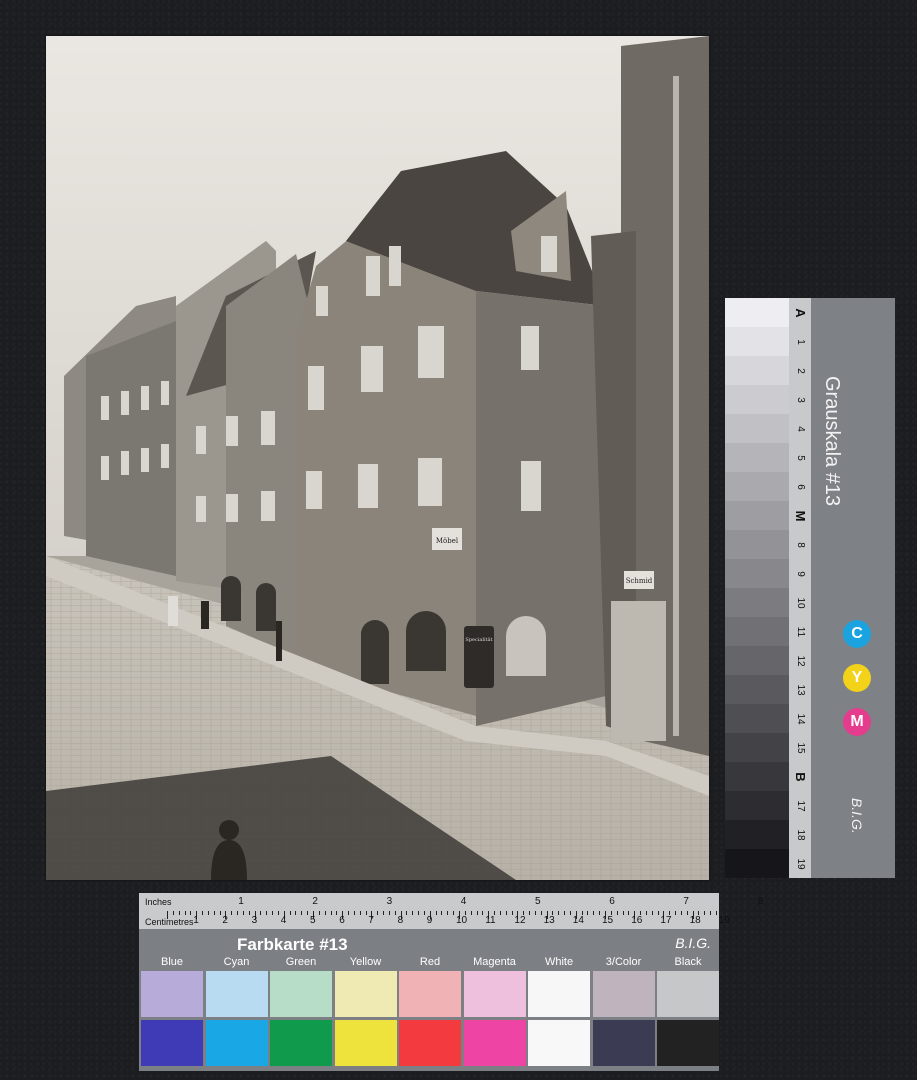 Image resolution: width=917 pixels, height=1080 pixels. What do you see at coordinates (292, 944) in the screenshot?
I see `color-card-title: Farbkarte #13` at bounding box center [292, 944].